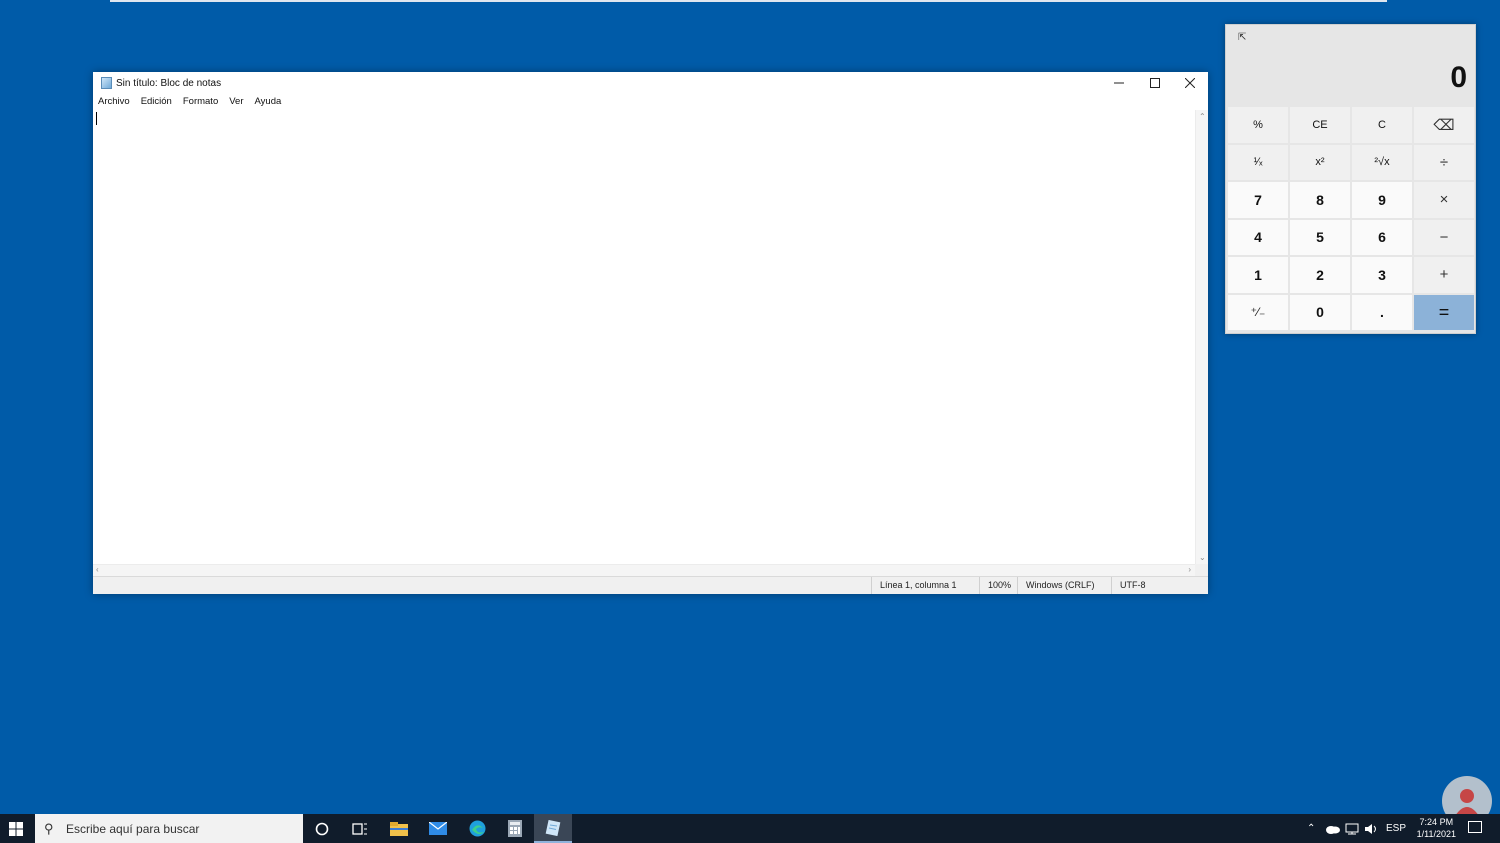 The height and width of the screenshot is (843, 1500). What do you see at coordinates (1189, 569) in the screenshot?
I see `scroll-right-icon: ›` at bounding box center [1189, 569].